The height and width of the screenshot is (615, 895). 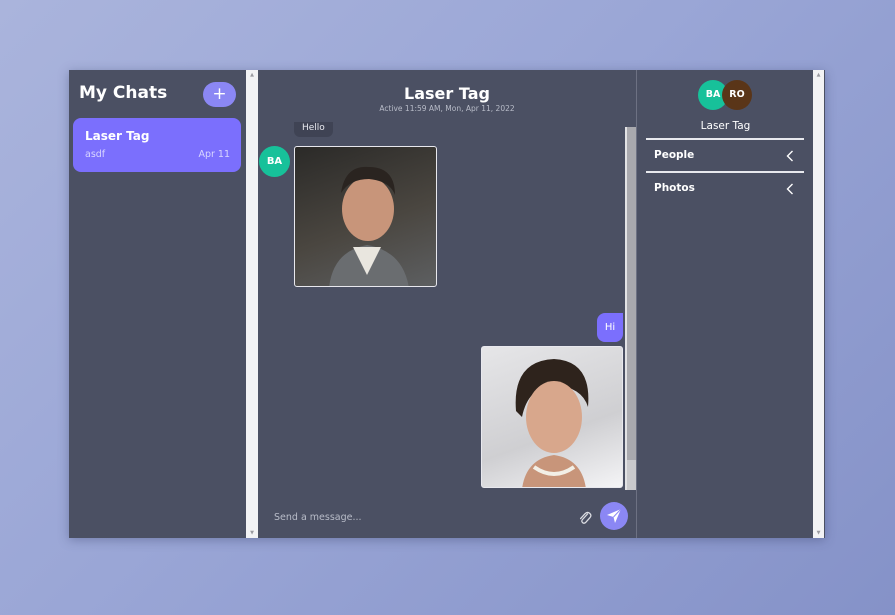 What do you see at coordinates (252, 304) in the screenshot?
I see `chats-scrollbar: ▲ ▼` at bounding box center [252, 304].